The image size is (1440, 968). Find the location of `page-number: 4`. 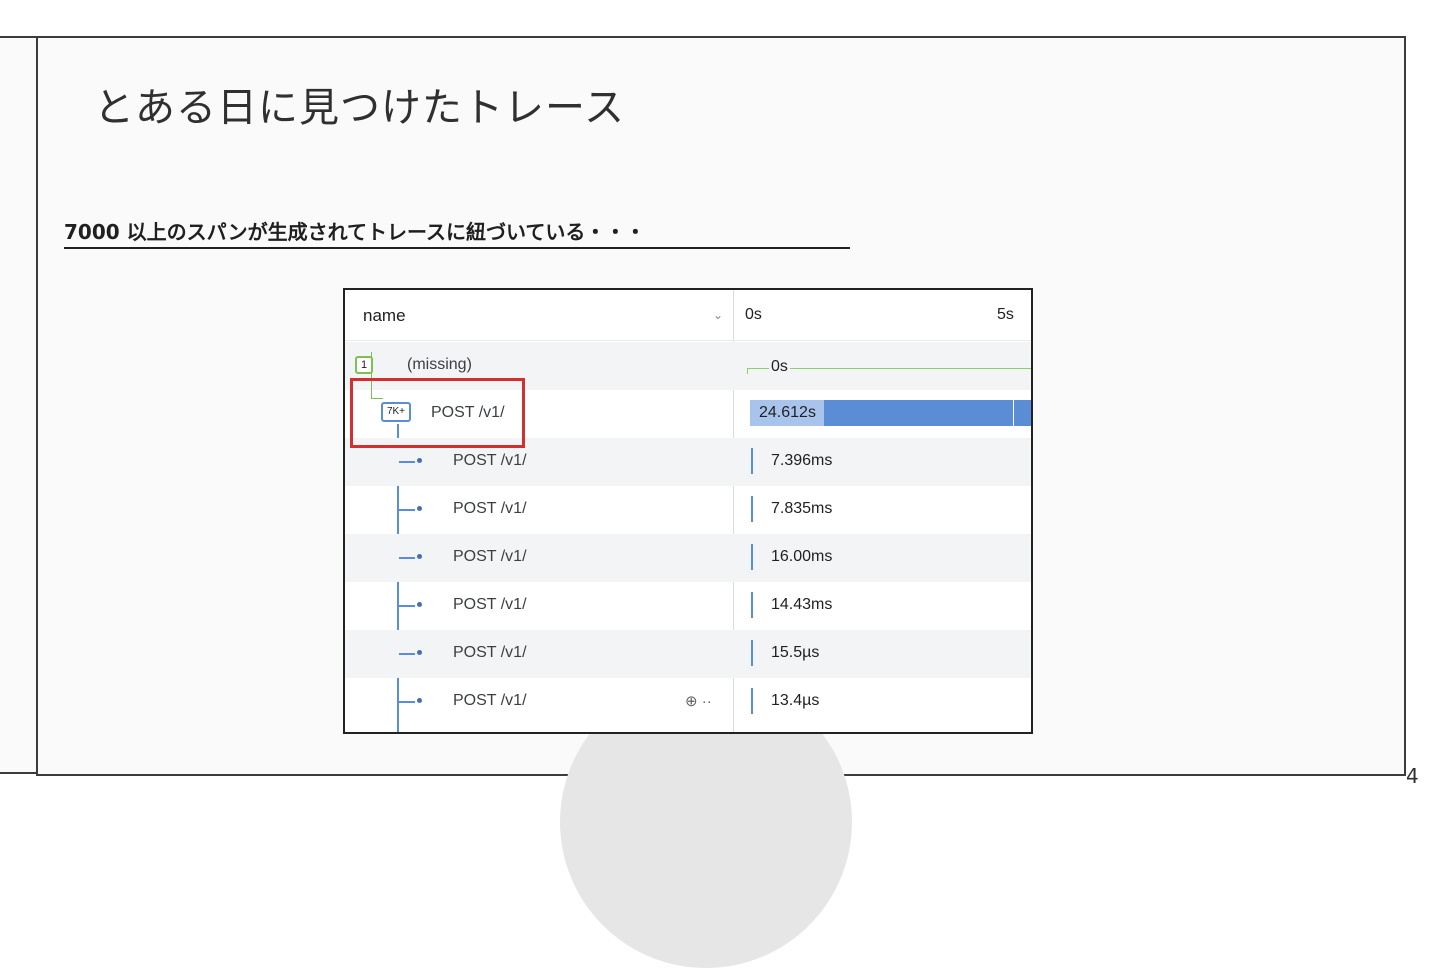

page-number: 4 is located at coordinates (1412, 776).